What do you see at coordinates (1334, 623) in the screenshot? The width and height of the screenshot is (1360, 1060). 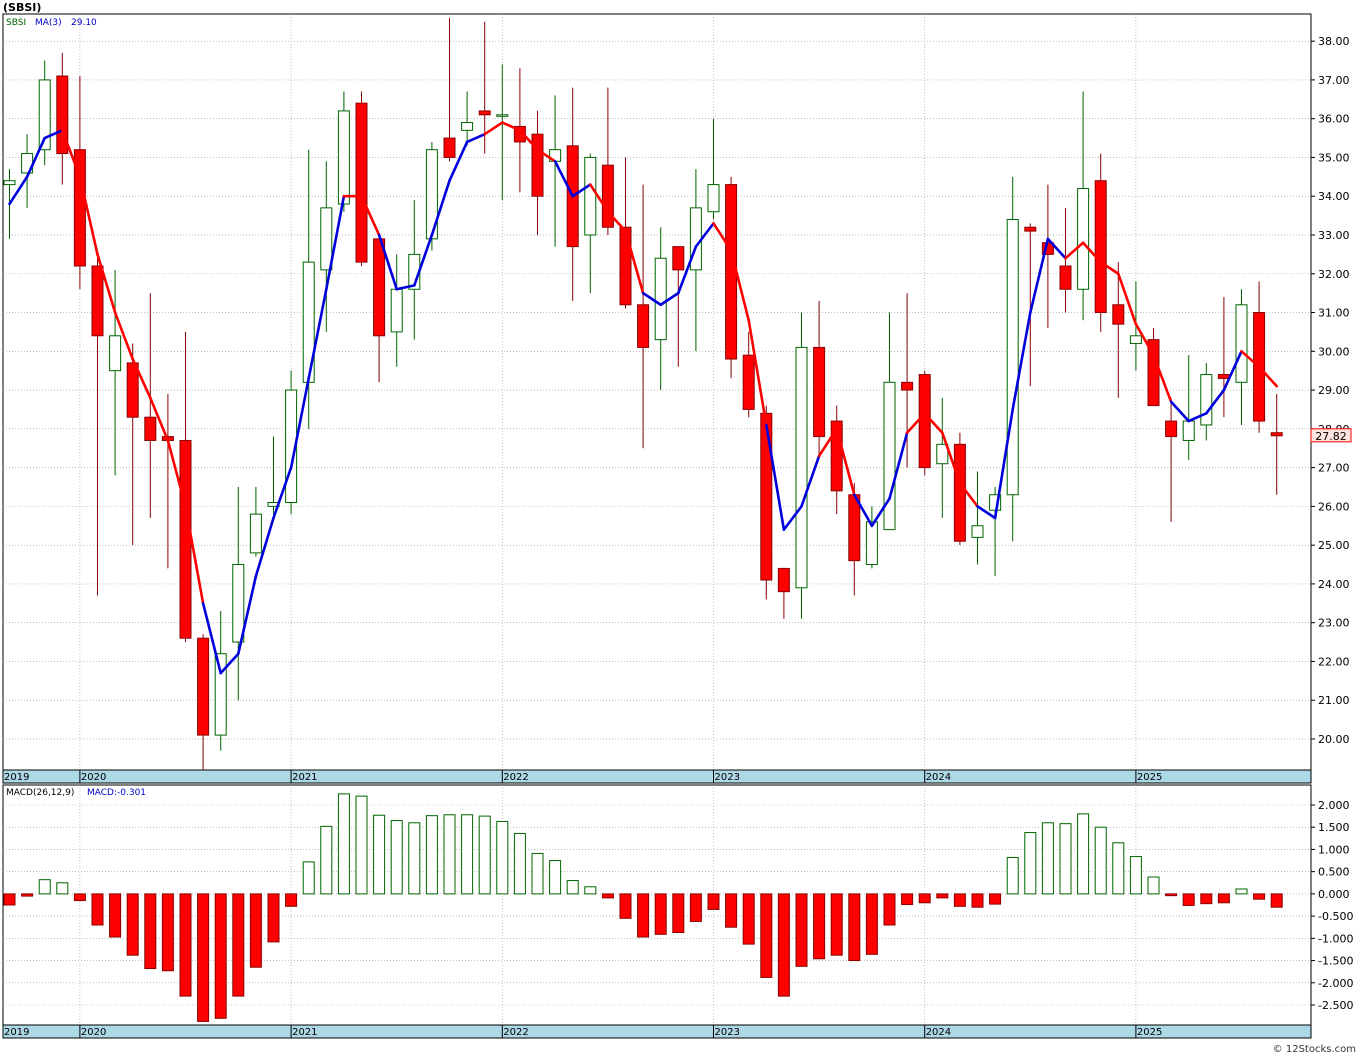 I see `price-y-tick-label: 23.00` at bounding box center [1334, 623].